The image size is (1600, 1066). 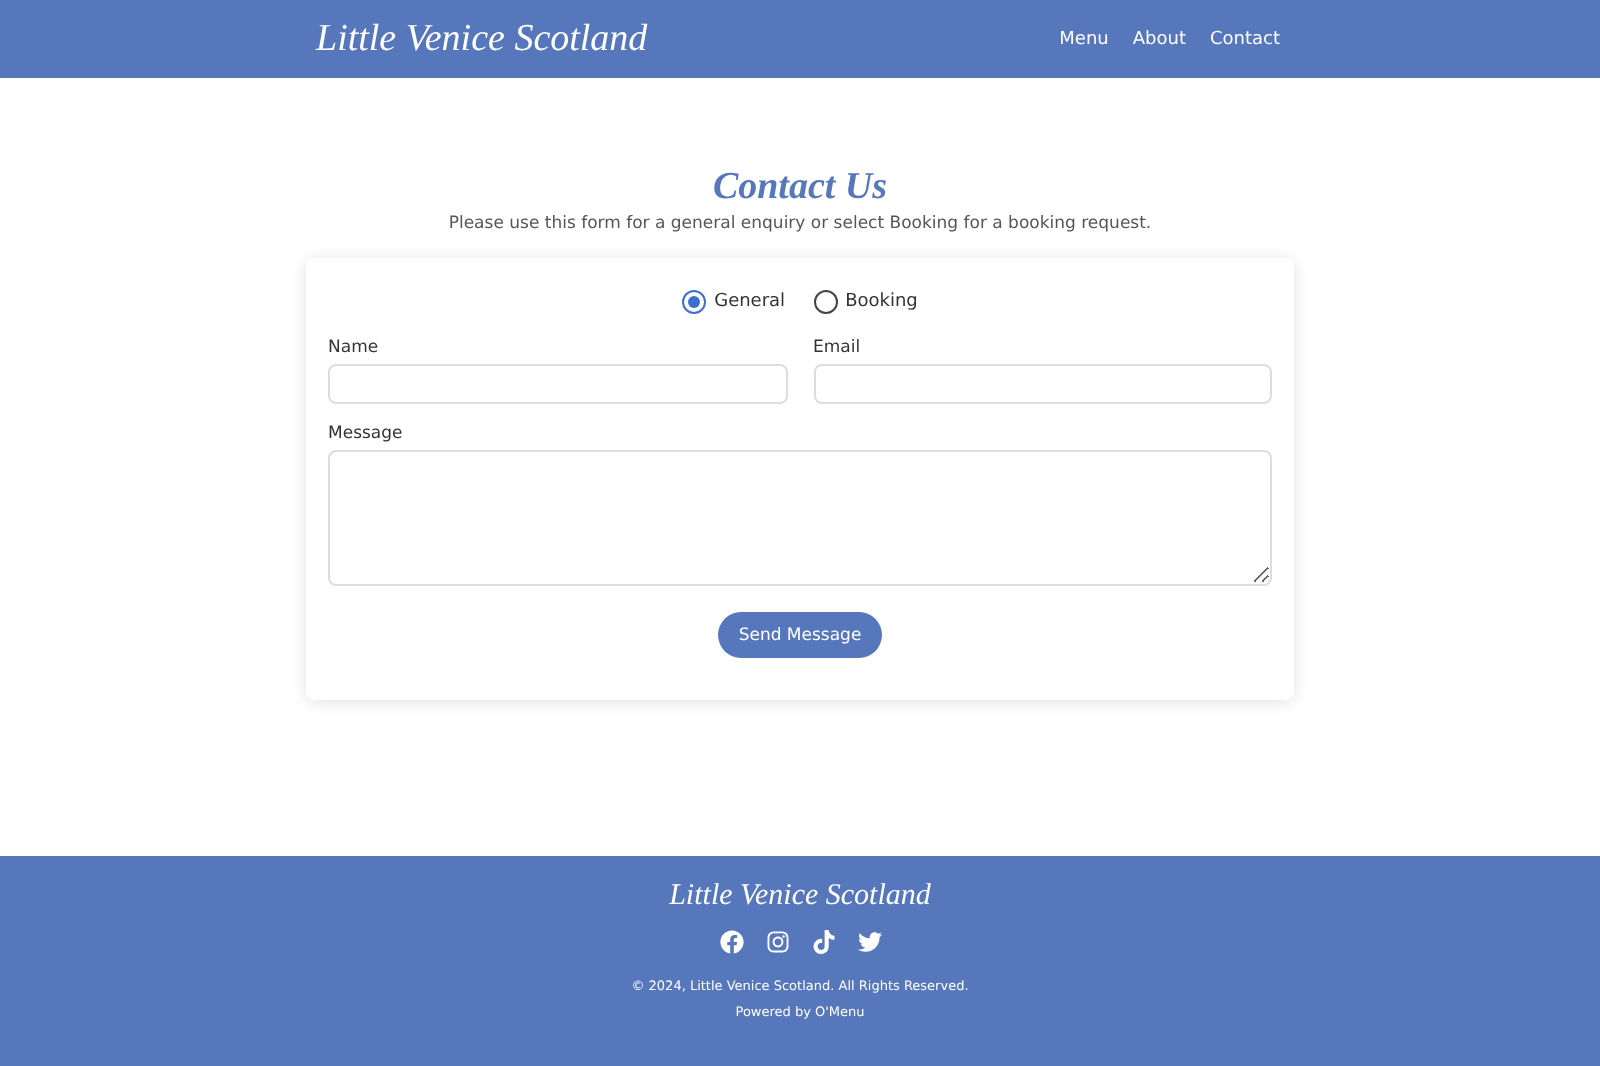 I want to click on footer-logo: Little Venice Scotland, so click(x=800, y=897).